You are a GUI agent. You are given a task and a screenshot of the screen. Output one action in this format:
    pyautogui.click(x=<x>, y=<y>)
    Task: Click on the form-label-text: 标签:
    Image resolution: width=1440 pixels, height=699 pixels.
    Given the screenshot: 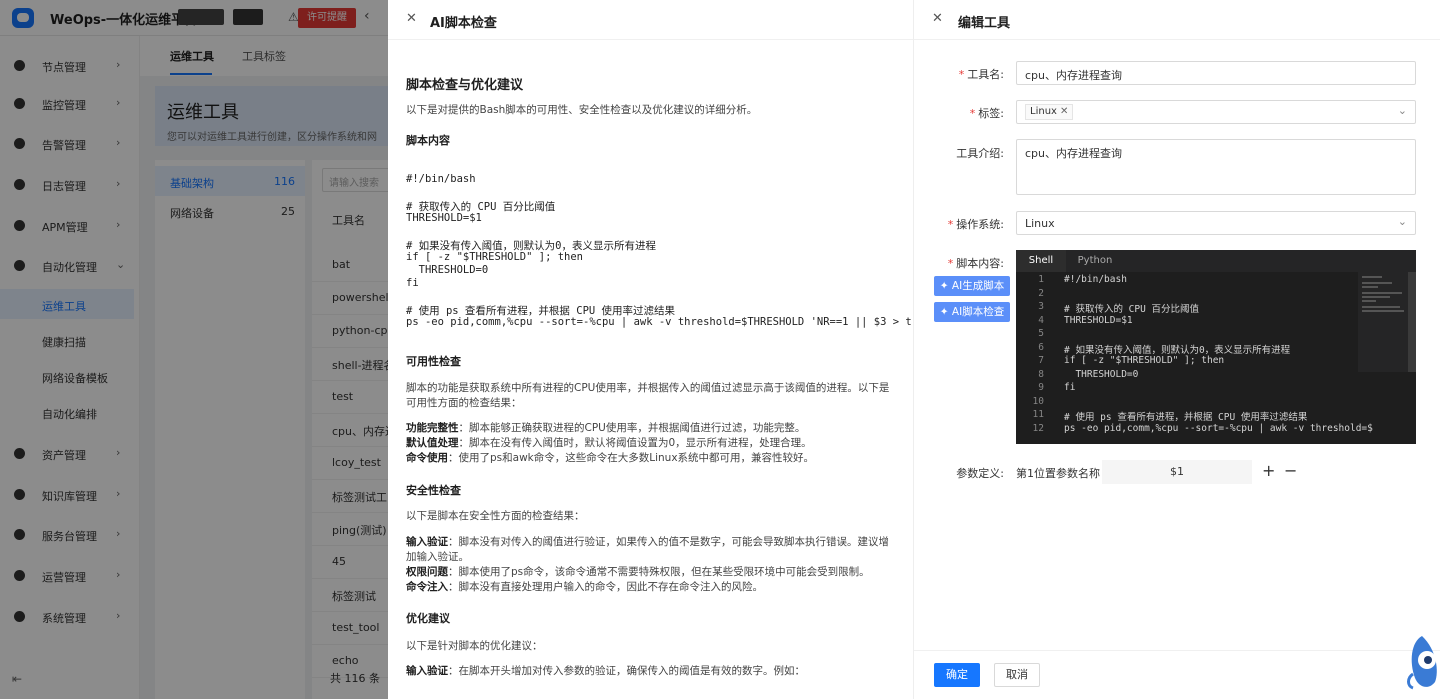 What is the action you would take?
    pyautogui.click(x=991, y=113)
    